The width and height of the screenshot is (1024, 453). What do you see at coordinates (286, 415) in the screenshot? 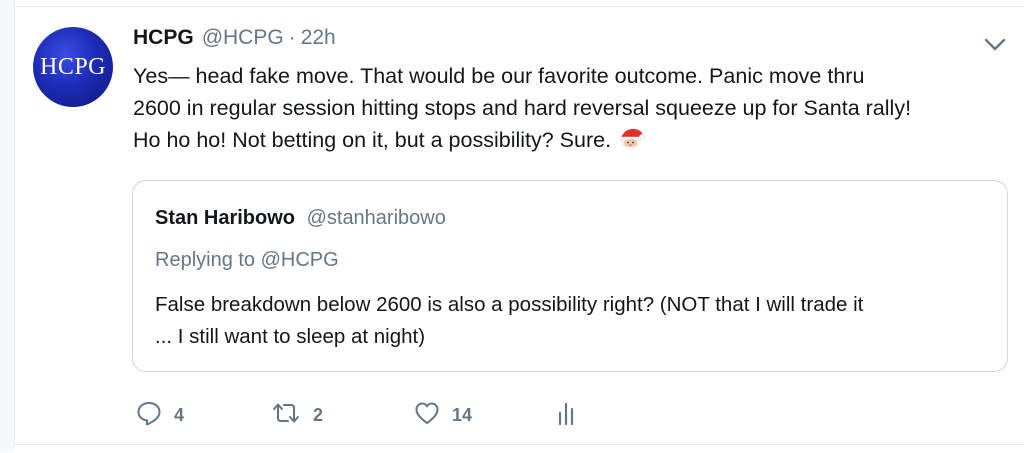
I see `retweet-icon` at bounding box center [286, 415].